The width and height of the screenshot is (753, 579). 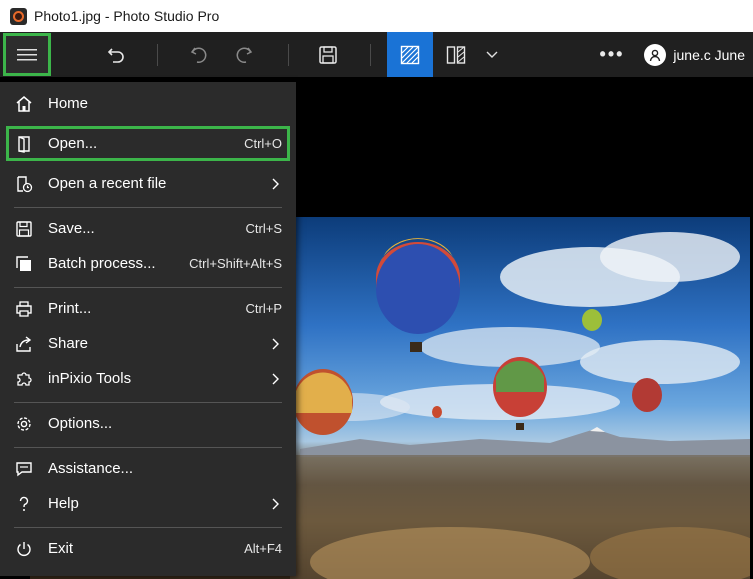 I want to click on menu-item-help: Help, so click(x=148, y=503).